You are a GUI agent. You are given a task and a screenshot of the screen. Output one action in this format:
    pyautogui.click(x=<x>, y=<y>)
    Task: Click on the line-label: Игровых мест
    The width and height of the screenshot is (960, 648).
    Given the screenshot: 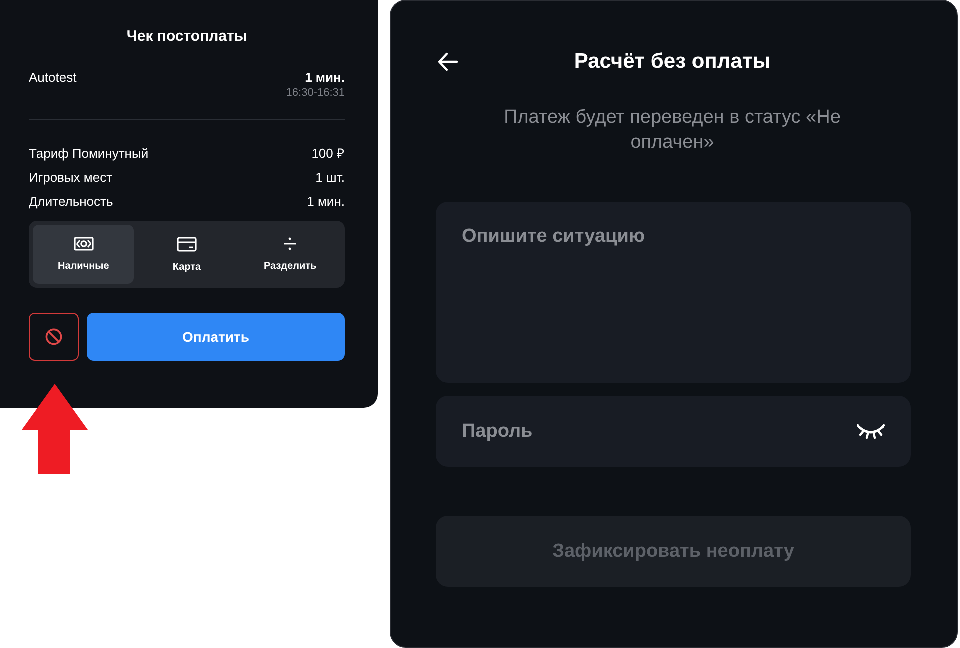 What is the action you would take?
    pyautogui.click(x=71, y=177)
    